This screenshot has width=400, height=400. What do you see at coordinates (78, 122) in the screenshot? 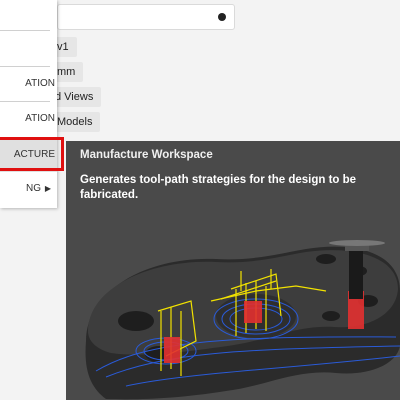
I see `browser-item-models: Models` at bounding box center [78, 122].